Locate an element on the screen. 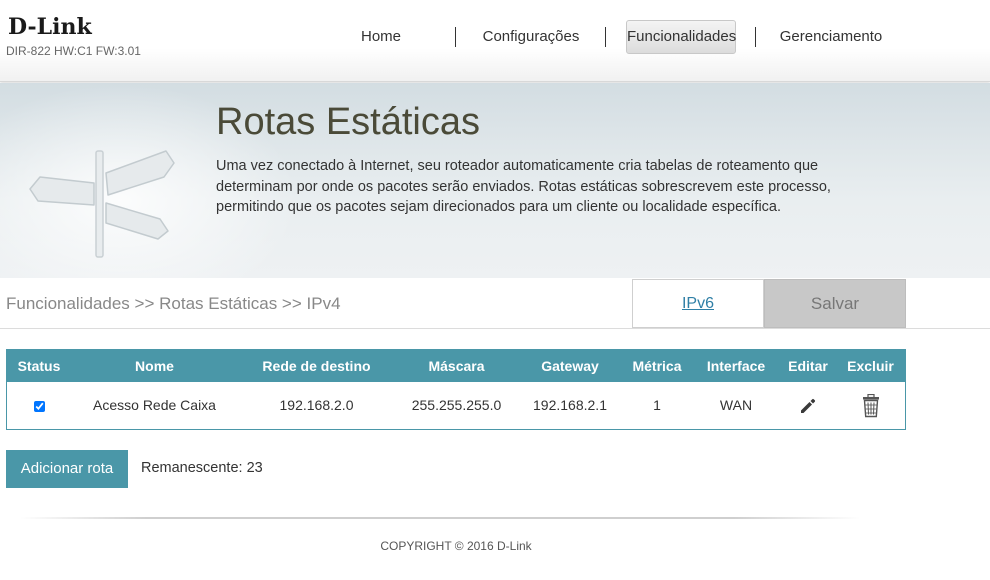 Image resolution: width=990 pixels, height=580 pixels. route-name: Acesso Rede Caixa is located at coordinates (154, 405).